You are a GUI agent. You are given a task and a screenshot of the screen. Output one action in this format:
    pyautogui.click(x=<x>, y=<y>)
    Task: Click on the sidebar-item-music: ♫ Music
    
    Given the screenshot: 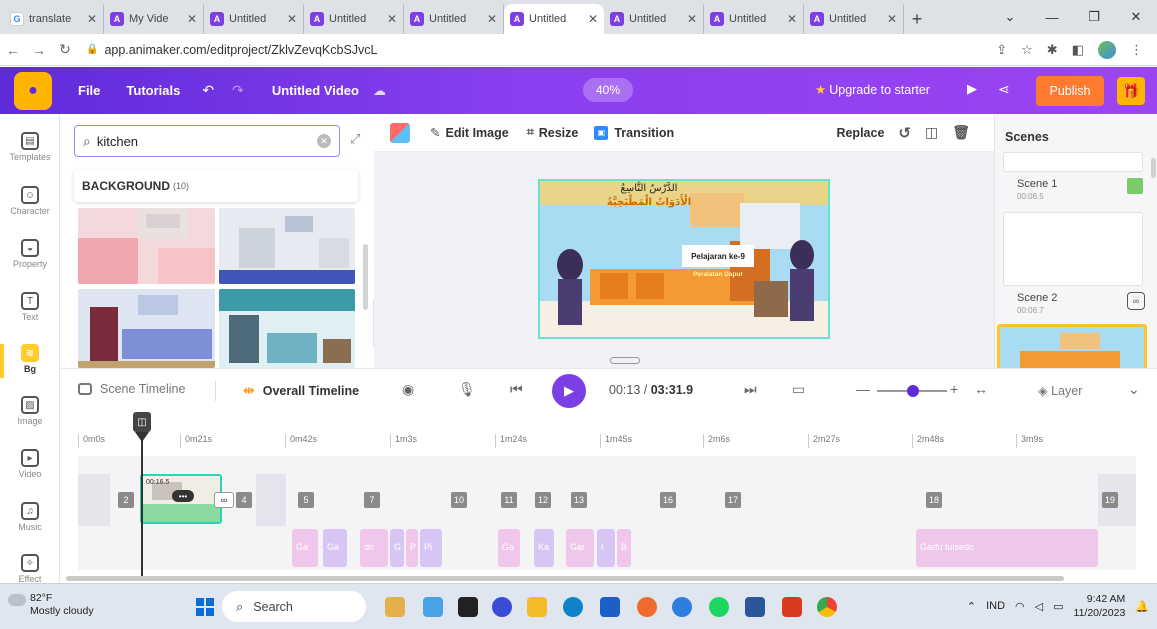 What is the action you would take?
    pyautogui.click(x=30, y=517)
    